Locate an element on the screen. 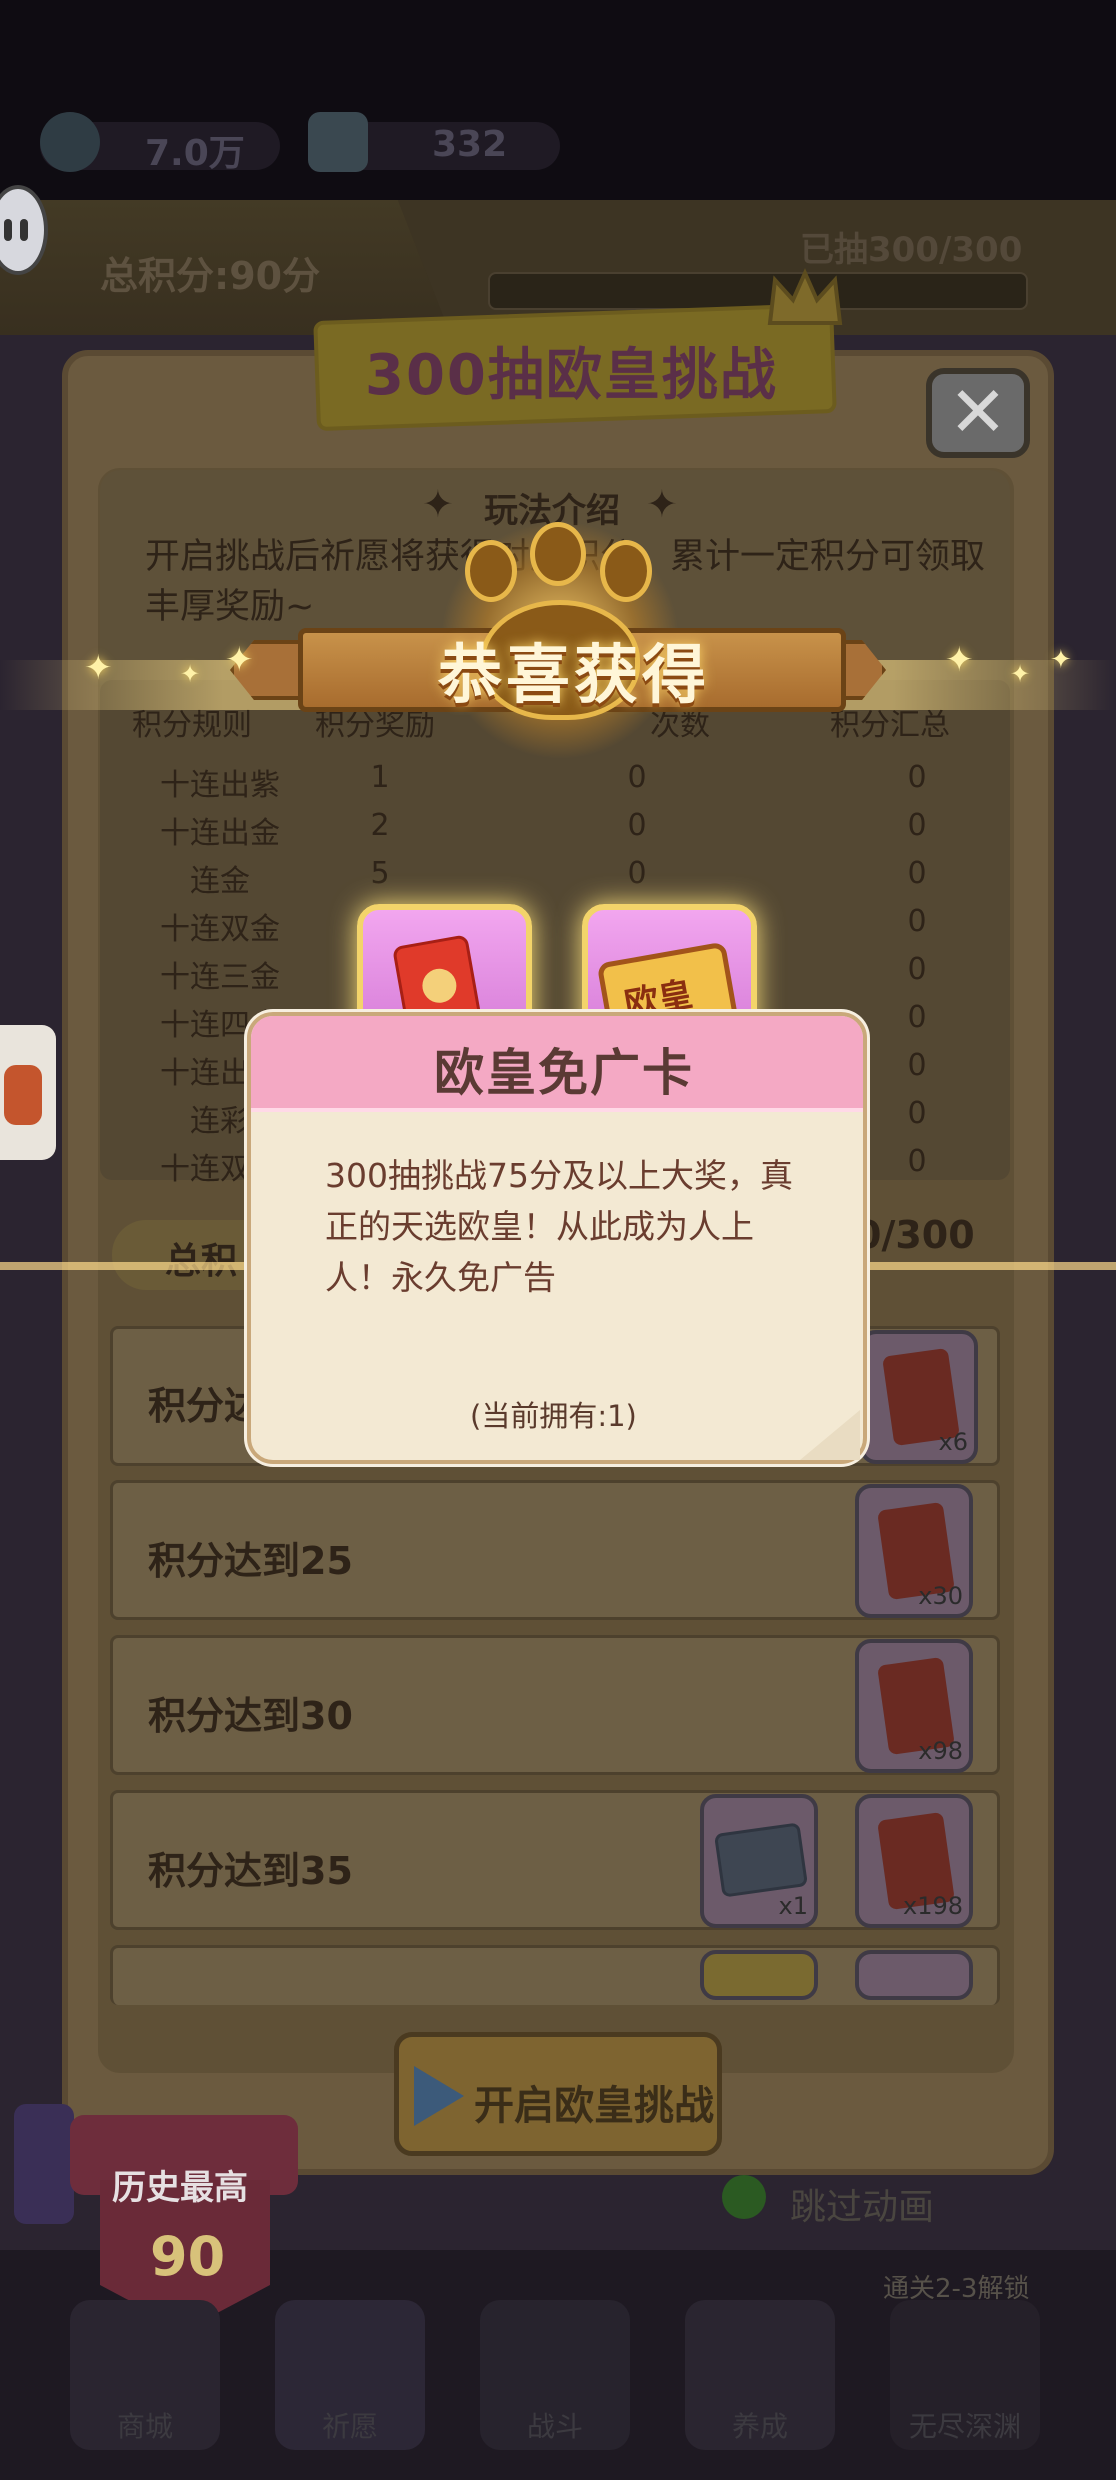  item-count: x198 is located at coordinates (932, 1906).